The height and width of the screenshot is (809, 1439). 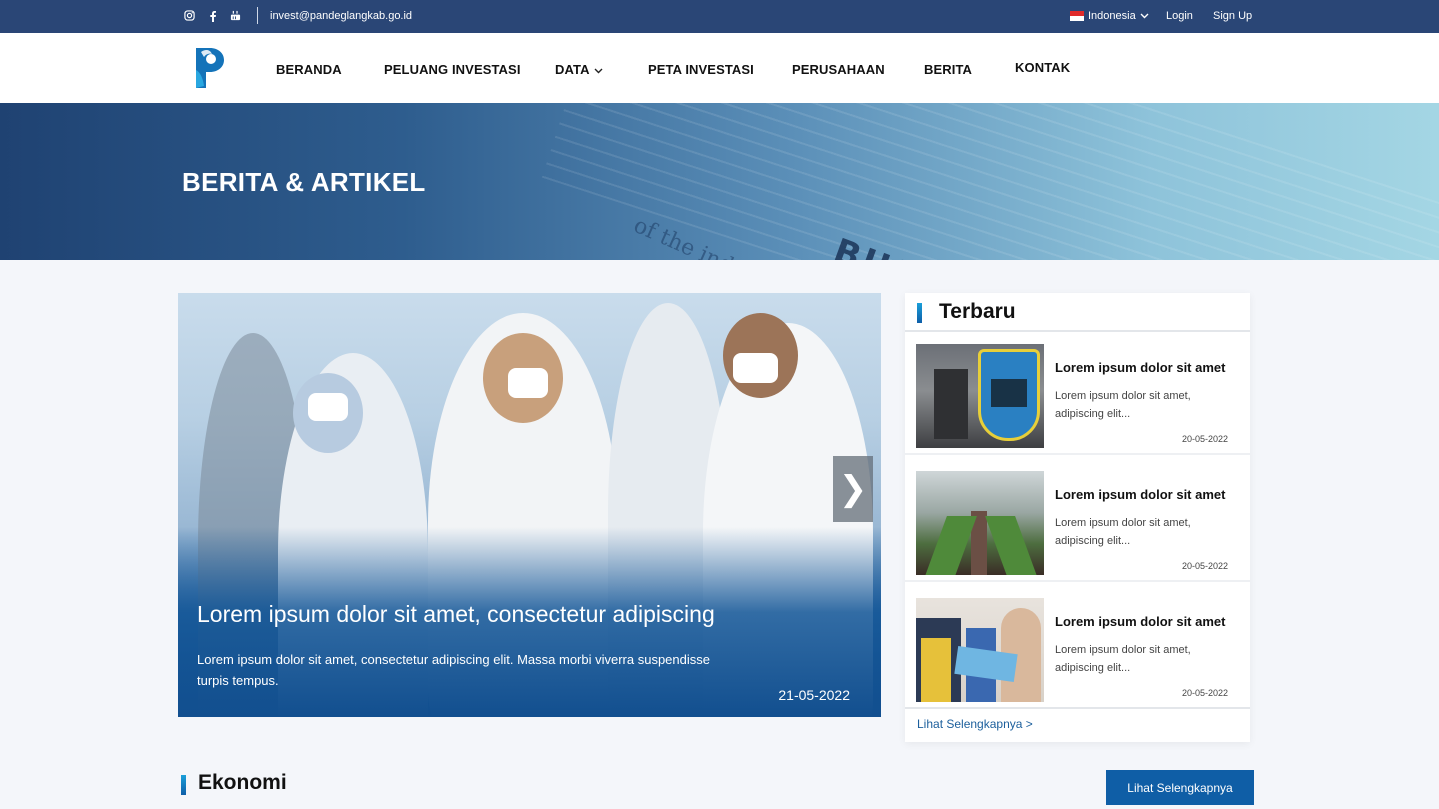 What do you see at coordinates (1042, 67) in the screenshot?
I see `nav-kontak: KONTAK` at bounding box center [1042, 67].